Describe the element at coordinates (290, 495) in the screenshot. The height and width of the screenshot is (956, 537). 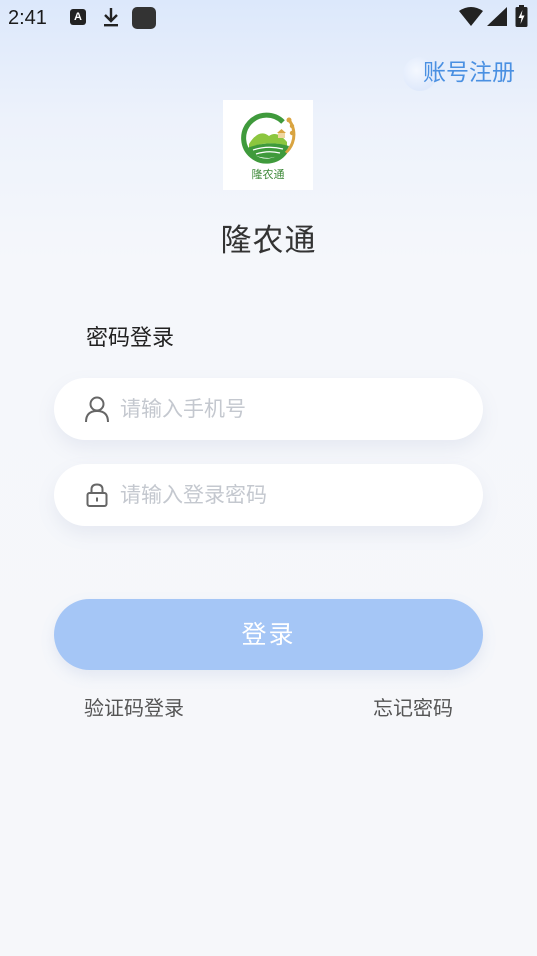
I see `password-input` at that location.